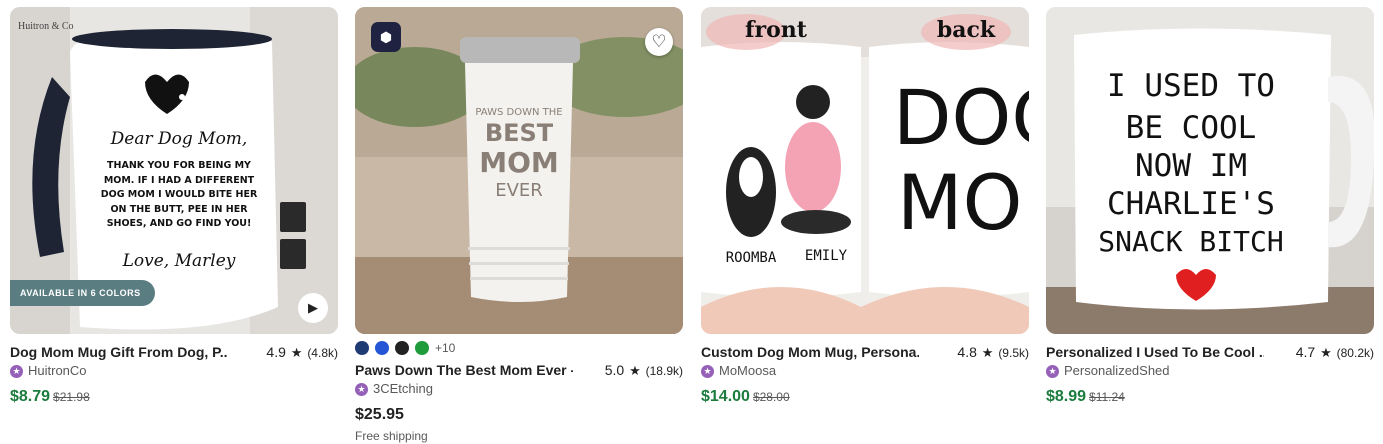  What do you see at coordinates (519, 133) in the screenshot?
I see `tumbler-line2: BEST` at bounding box center [519, 133].